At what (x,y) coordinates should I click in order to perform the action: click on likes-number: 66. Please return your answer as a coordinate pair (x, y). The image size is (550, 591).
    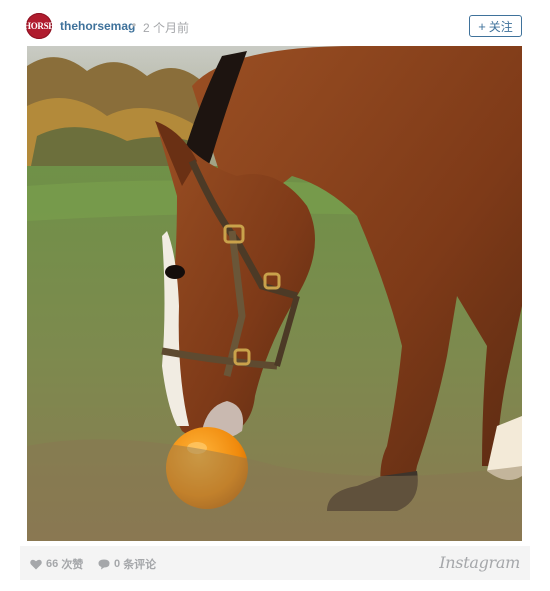
    Looking at the image, I should click on (52, 564).